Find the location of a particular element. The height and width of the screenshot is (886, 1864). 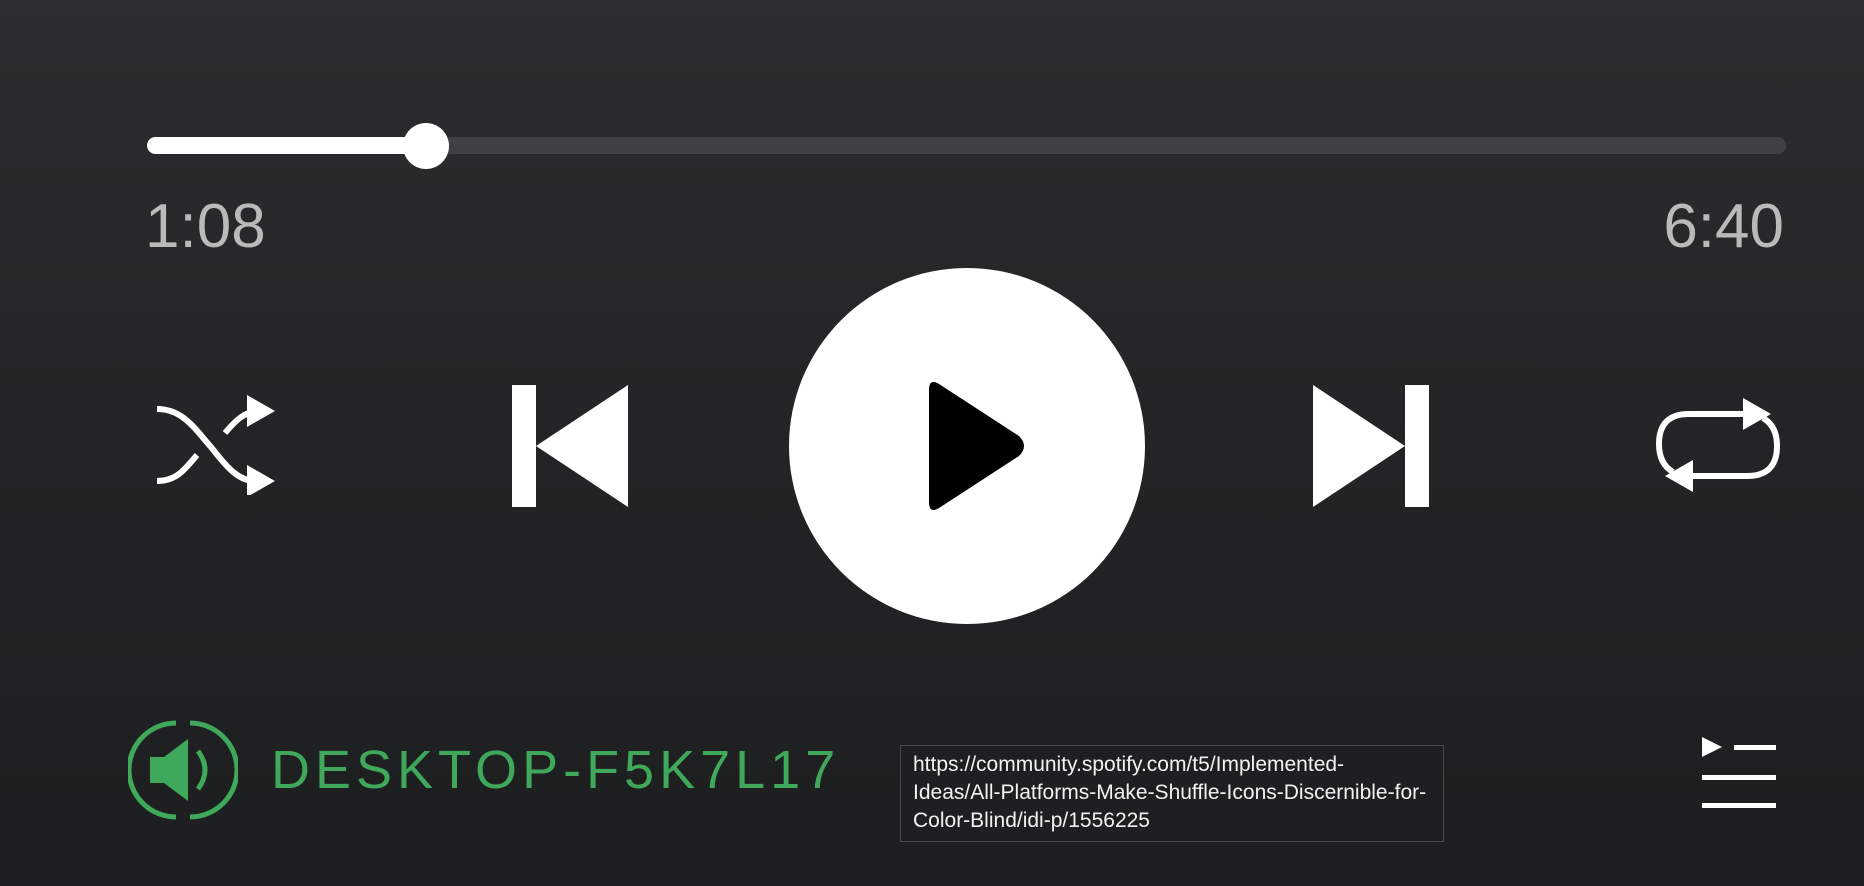

shuffle-icon is located at coordinates (215, 445).